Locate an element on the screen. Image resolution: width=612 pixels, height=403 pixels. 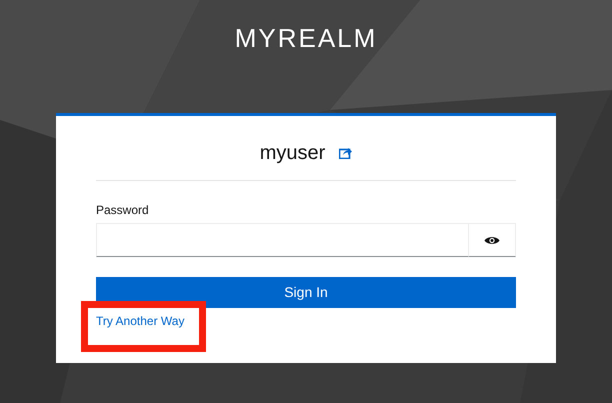
show-password-button is located at coordinates (492, 240).